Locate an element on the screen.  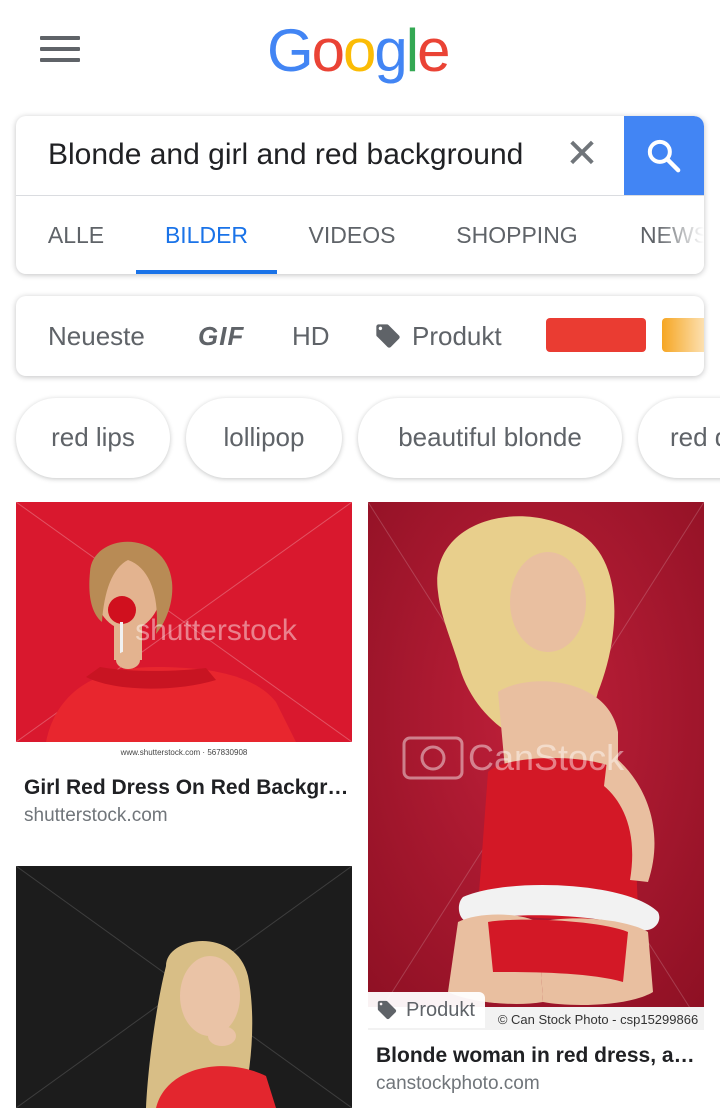
google-logo: Google is located at coordinates (362, 51).